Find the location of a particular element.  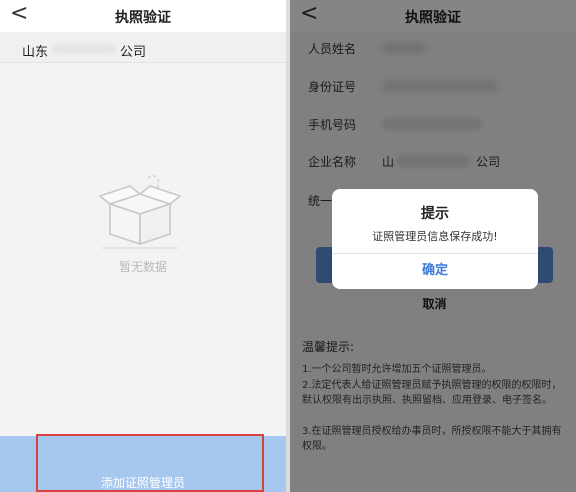

add-admin-button: 添加证照管理员 is located at coordinates (143, 464).